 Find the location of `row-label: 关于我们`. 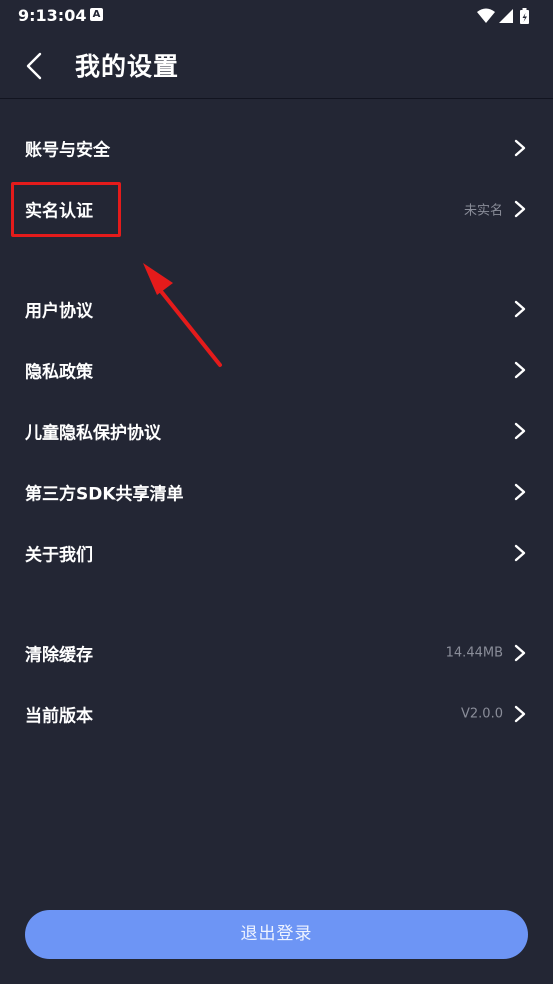

row-label: 关于我们 is located at coordinates (59, 555).